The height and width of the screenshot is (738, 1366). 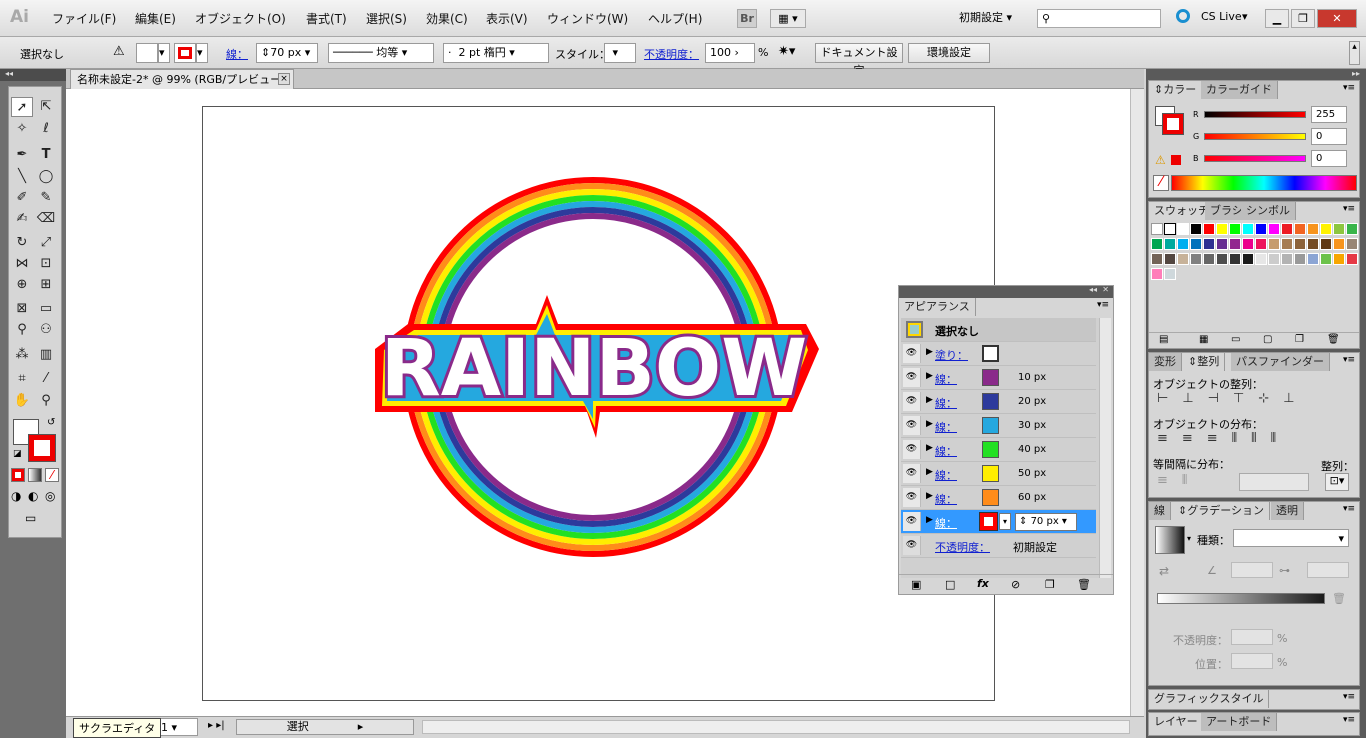 What do you see at coordinates (1099, 18) in the screenshot?
I see `search-input: ⚲` at bounding box center [1099, 18].